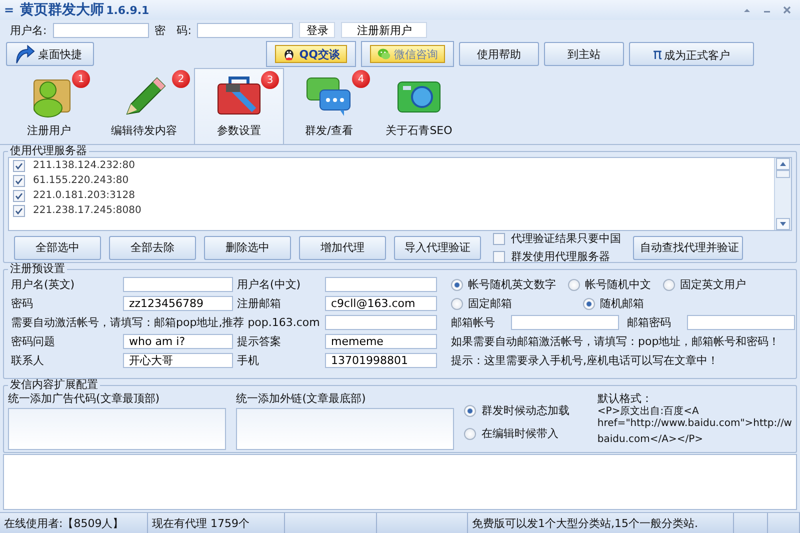  I want to click on proxy-action-button: 增加代理, so click(342, 248).